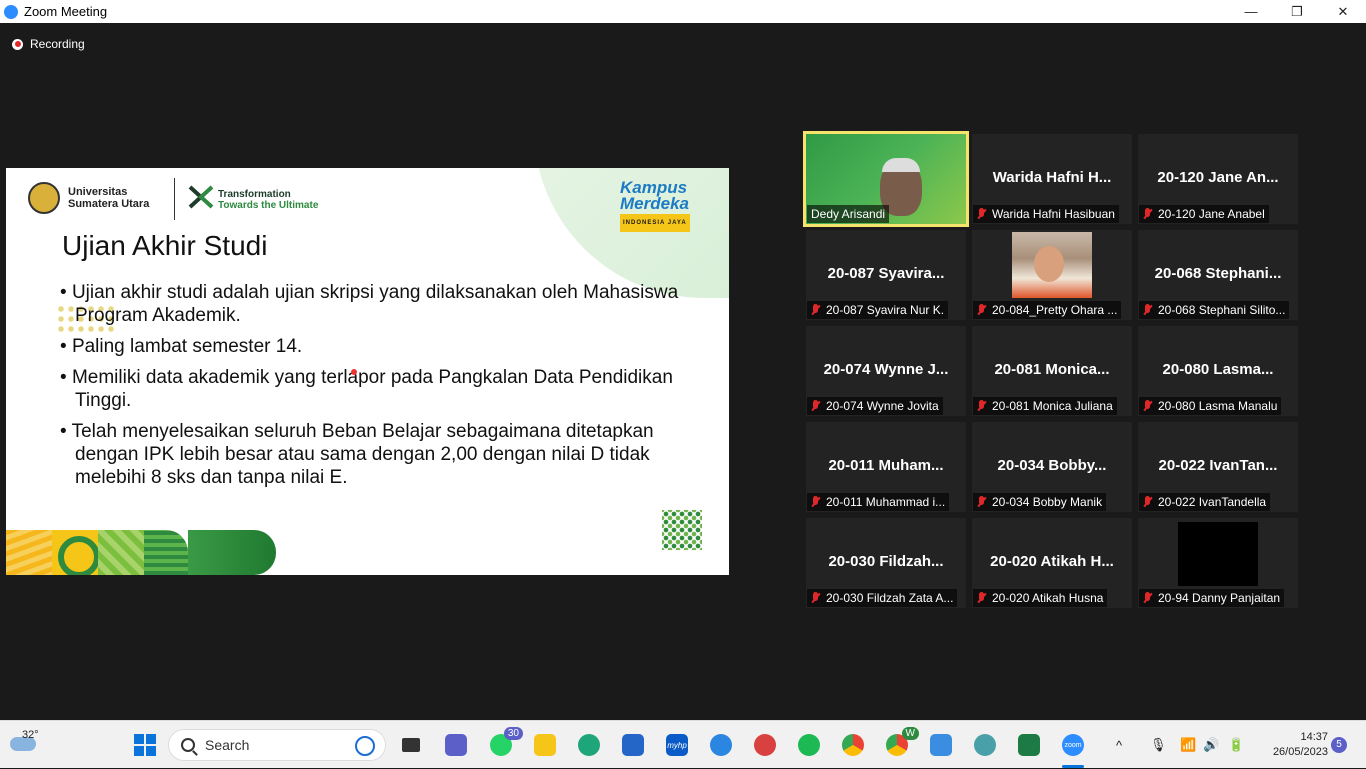 The image size is (1366, 769). What do you see at coordinates (589, 745) in the screenshot?
I see `edge-icon` at bounding box center [589, 745].